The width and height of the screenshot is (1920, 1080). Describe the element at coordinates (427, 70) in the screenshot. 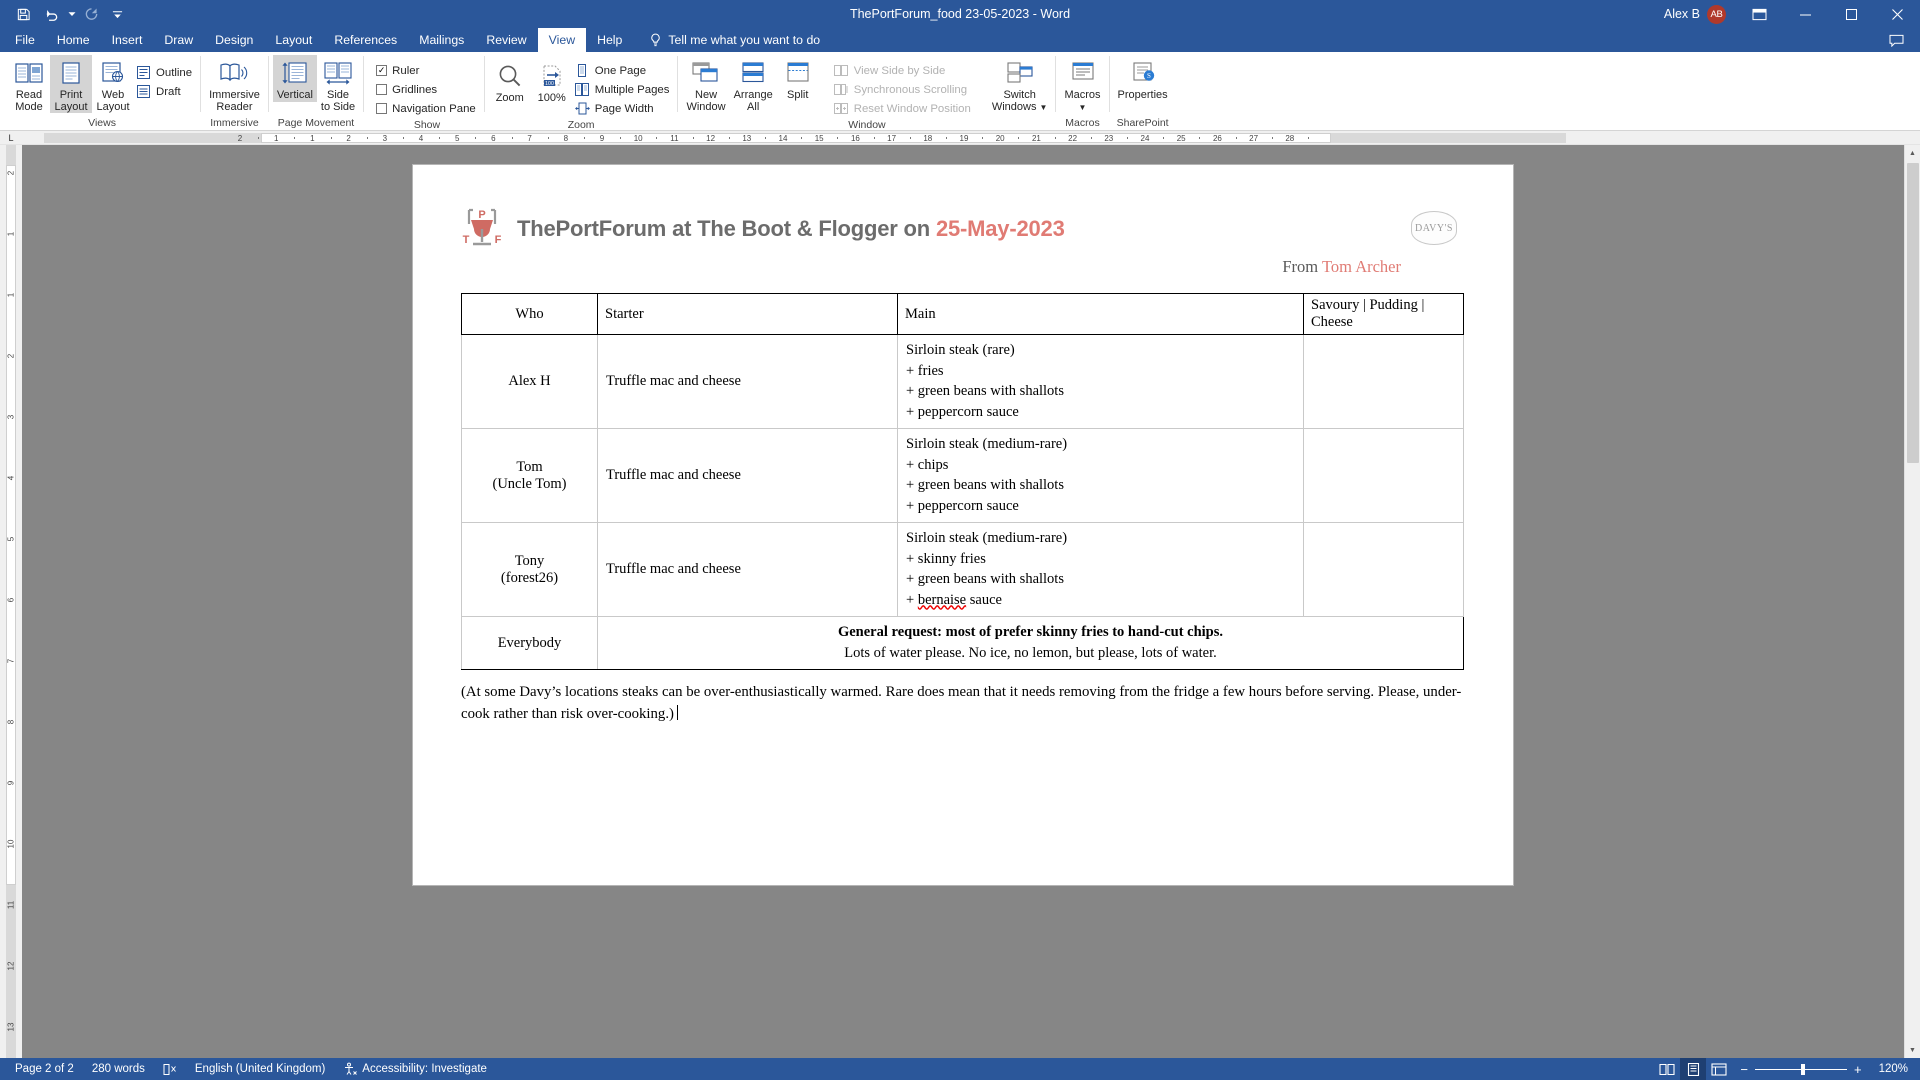

I see `ruler-checkbox: ✓ Ruler` at that location.